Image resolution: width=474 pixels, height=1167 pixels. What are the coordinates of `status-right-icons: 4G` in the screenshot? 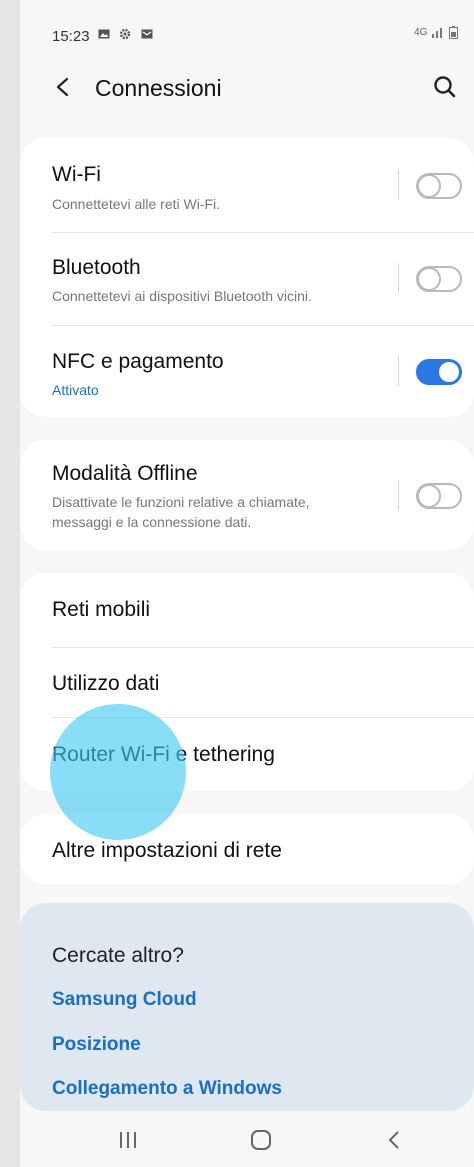 It's located at (436, 32).